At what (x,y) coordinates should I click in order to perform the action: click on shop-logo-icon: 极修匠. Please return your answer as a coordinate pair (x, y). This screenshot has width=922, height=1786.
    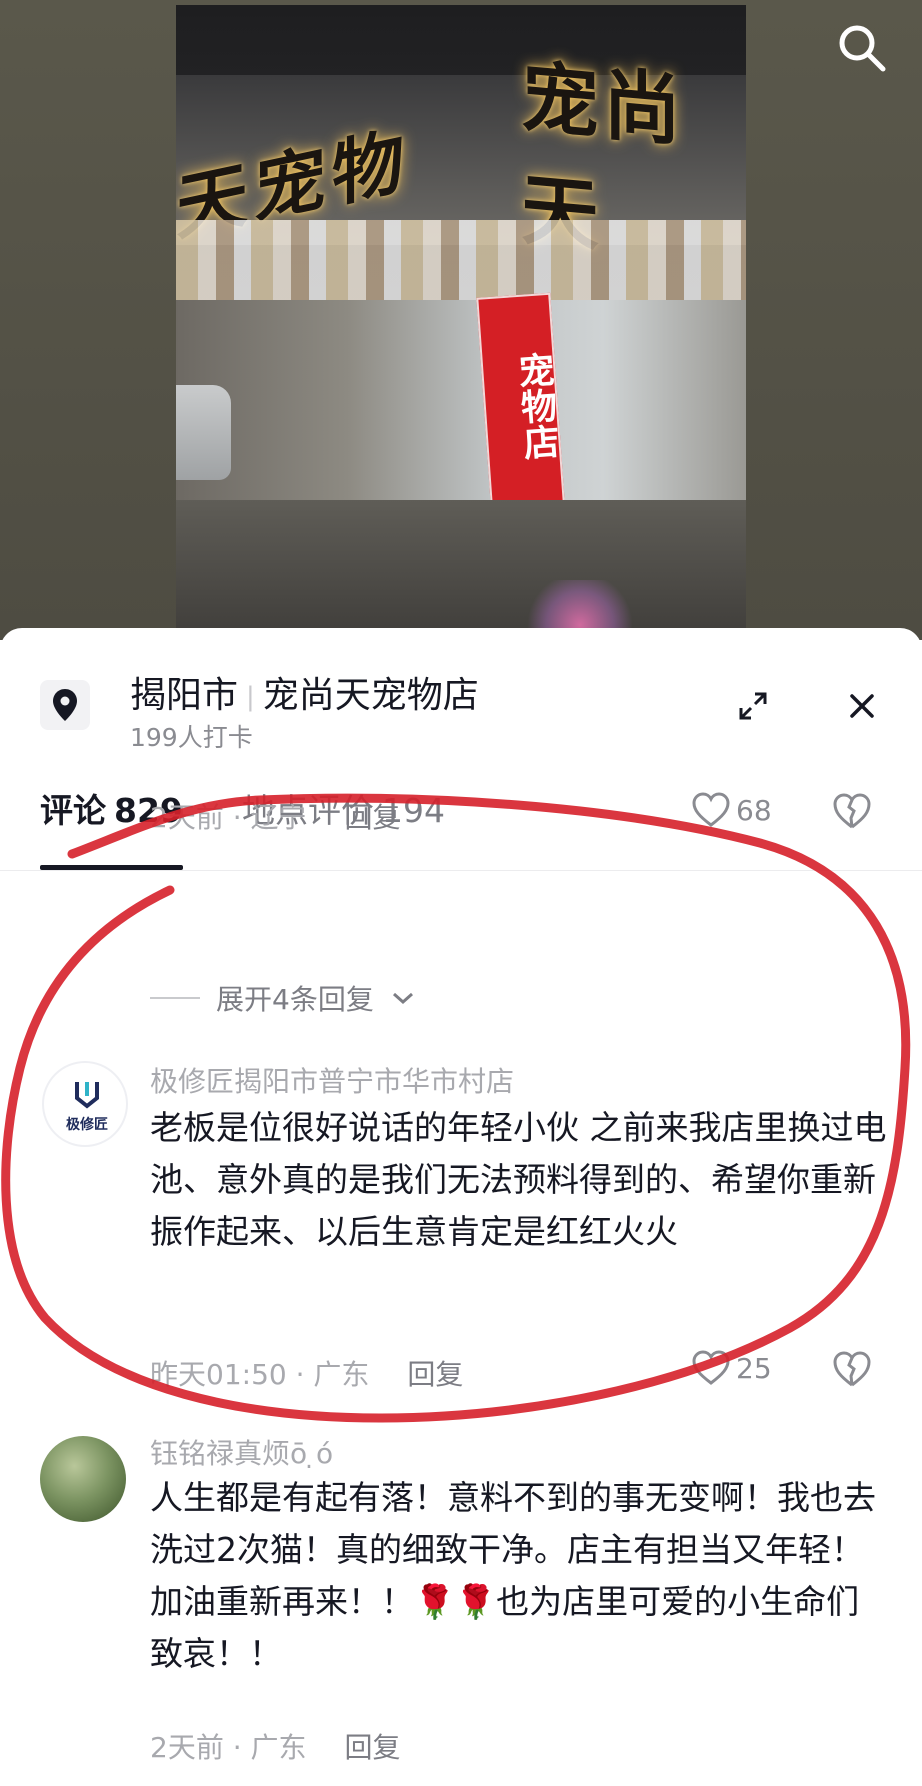
    Looking at the image, I should click on (85, 1104).